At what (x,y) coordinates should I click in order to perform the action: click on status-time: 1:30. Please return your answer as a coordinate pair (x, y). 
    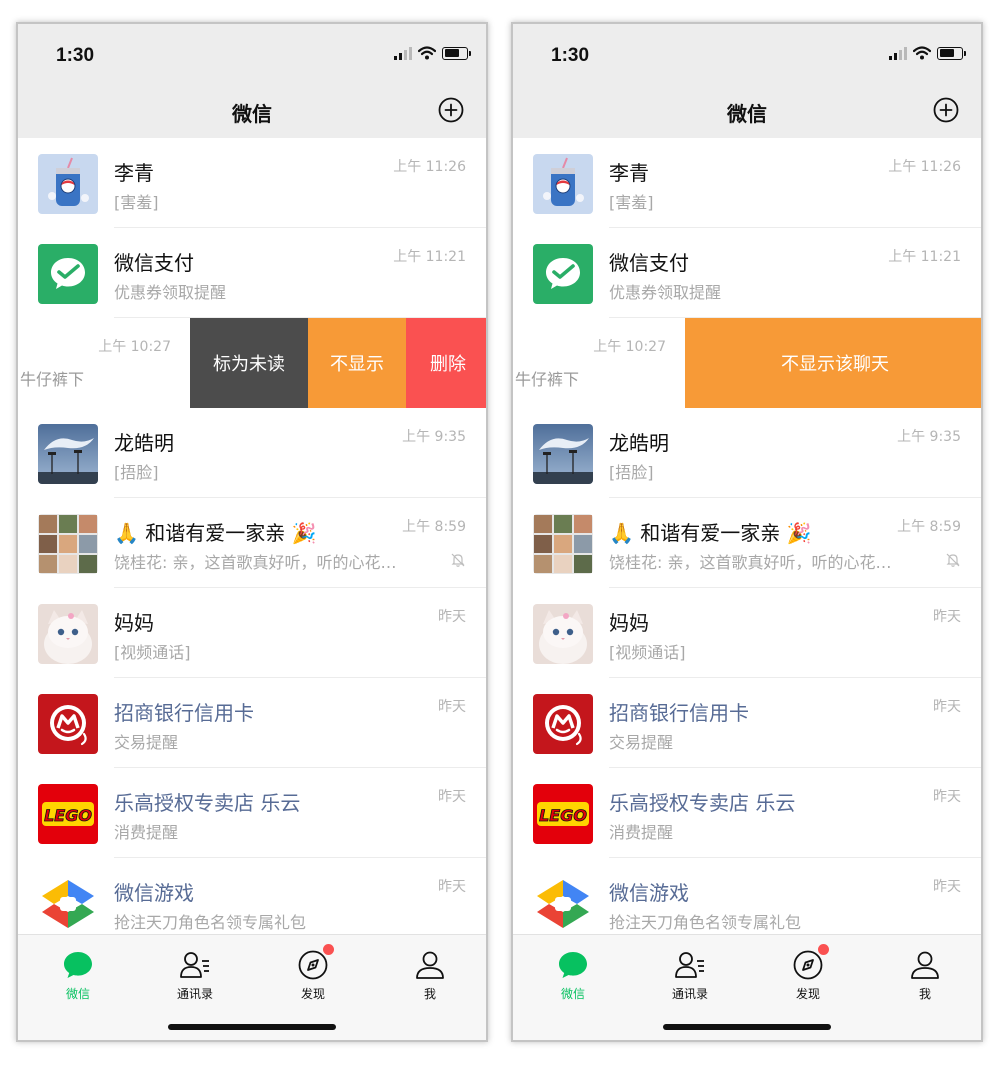
    Looking at the image, I should click on (570, 55).